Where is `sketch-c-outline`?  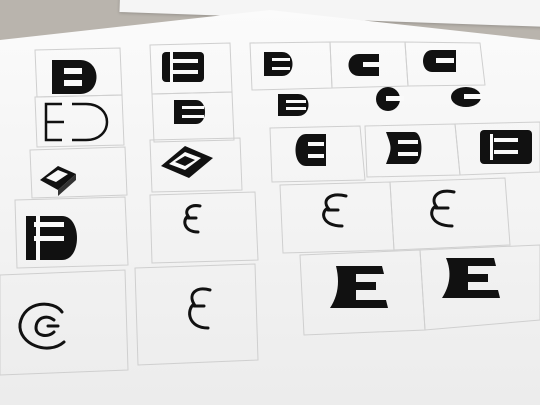 sketch-c-outline is located at coordinates (42, 326).